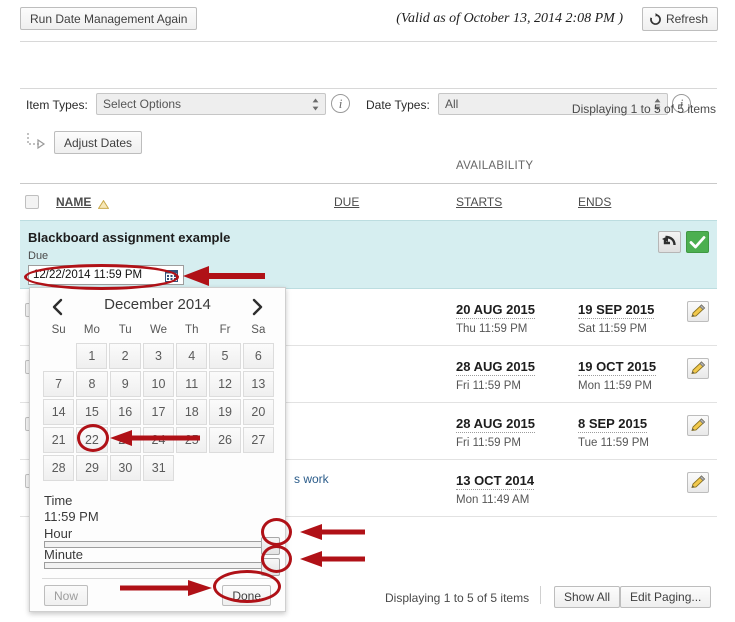 The image size is (735, 622). Describe the element at coordinates (488, 443) in the screenshot. I see `row-starts-time: Fri 11:59 PM` at that location.